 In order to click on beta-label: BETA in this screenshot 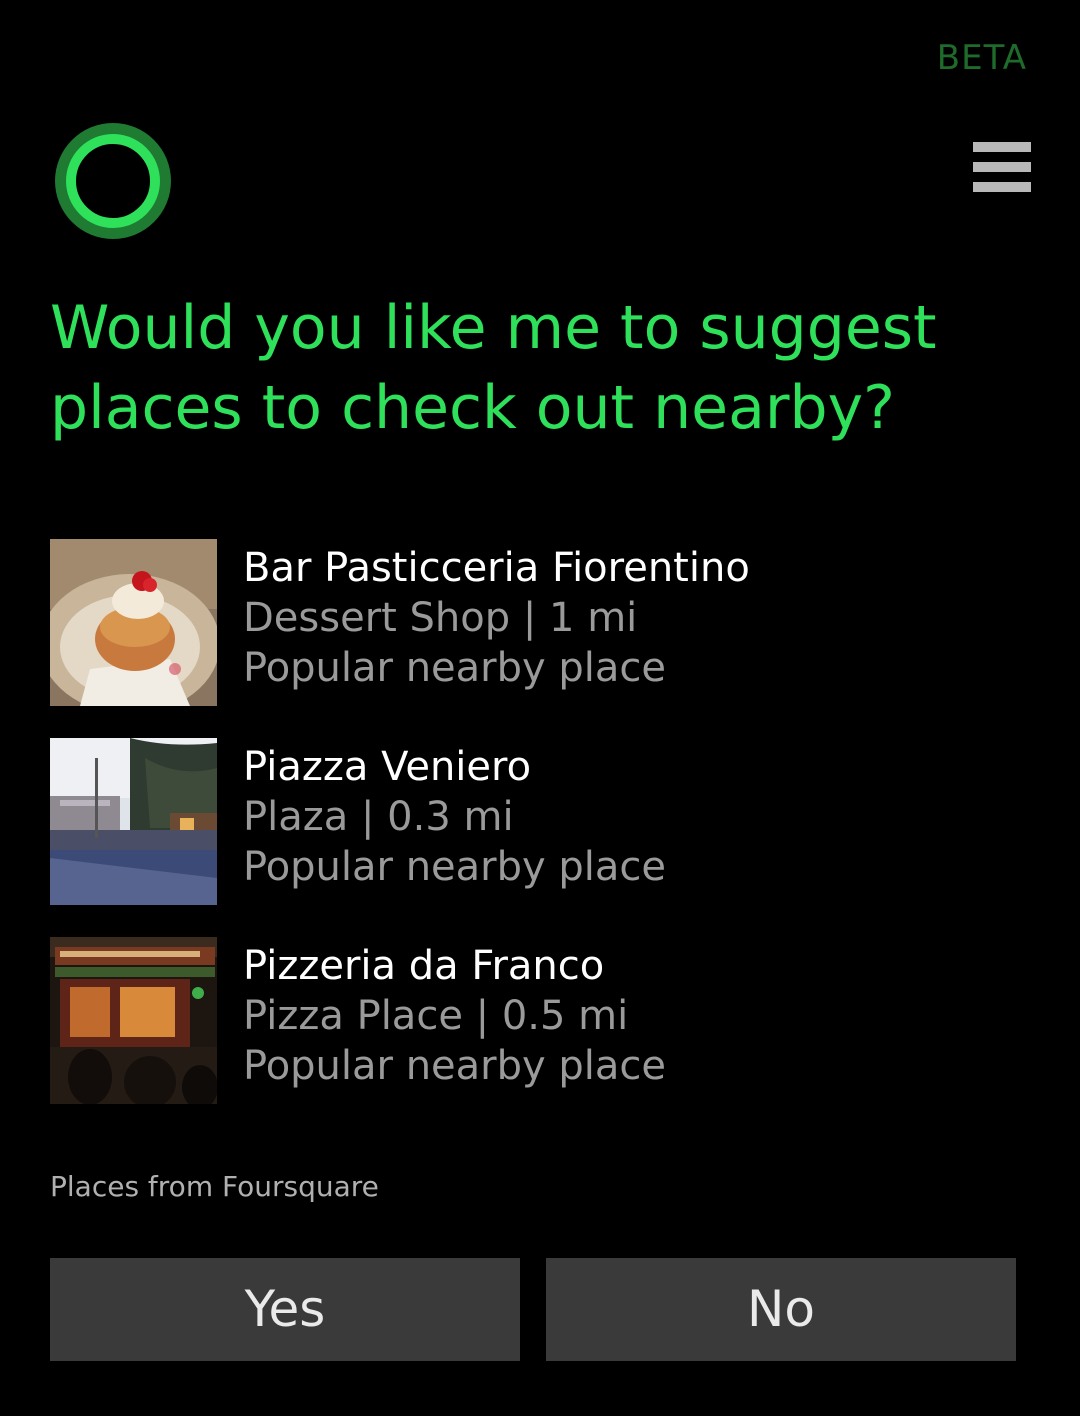, I will do `click(981, 58)`.